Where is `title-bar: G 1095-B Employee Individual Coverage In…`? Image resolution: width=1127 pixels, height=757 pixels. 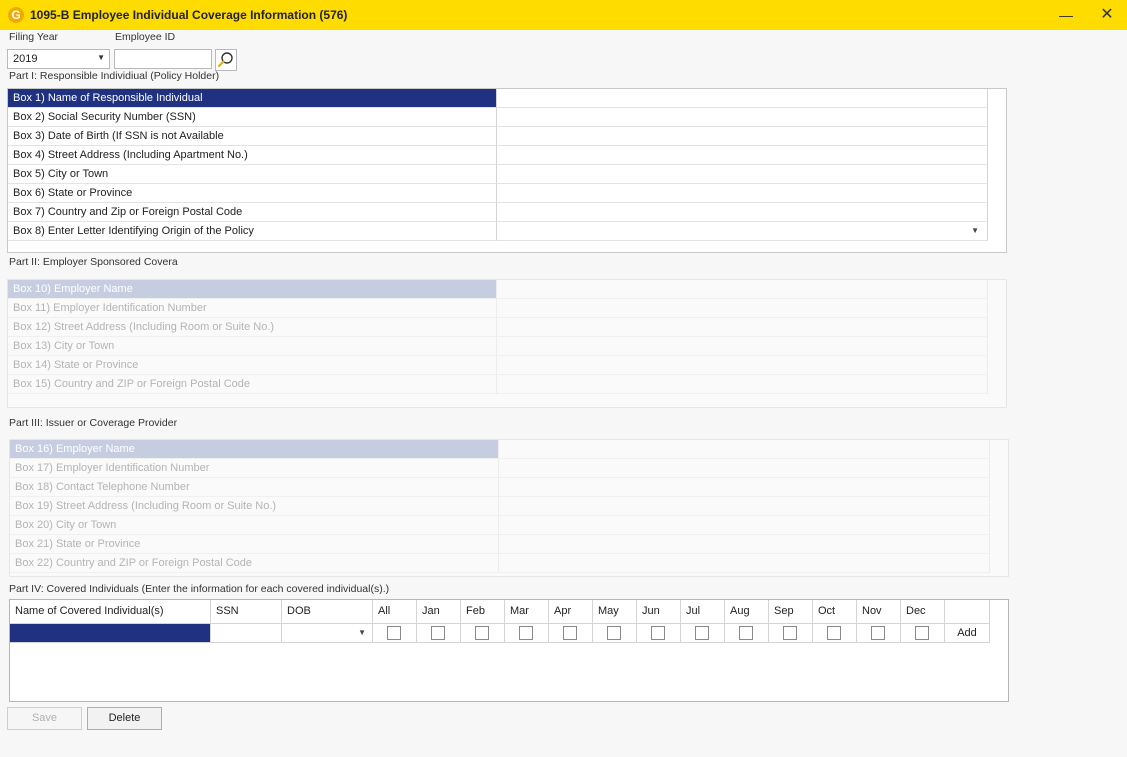
title-bar: G 1095-B Employee Individual Coverage In… is located at coordinates (563, 15).